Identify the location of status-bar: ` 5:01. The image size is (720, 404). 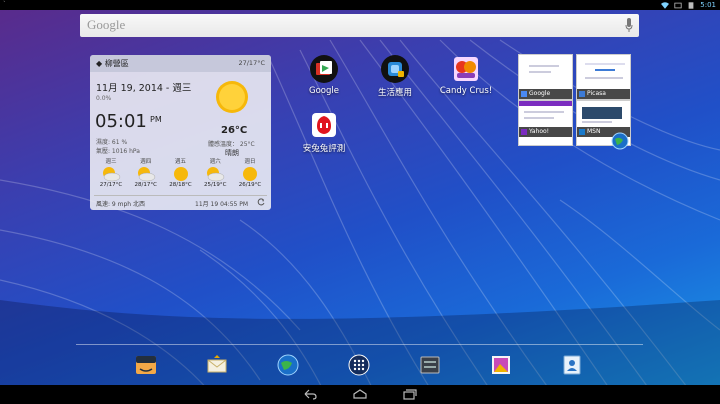
(360, 5).